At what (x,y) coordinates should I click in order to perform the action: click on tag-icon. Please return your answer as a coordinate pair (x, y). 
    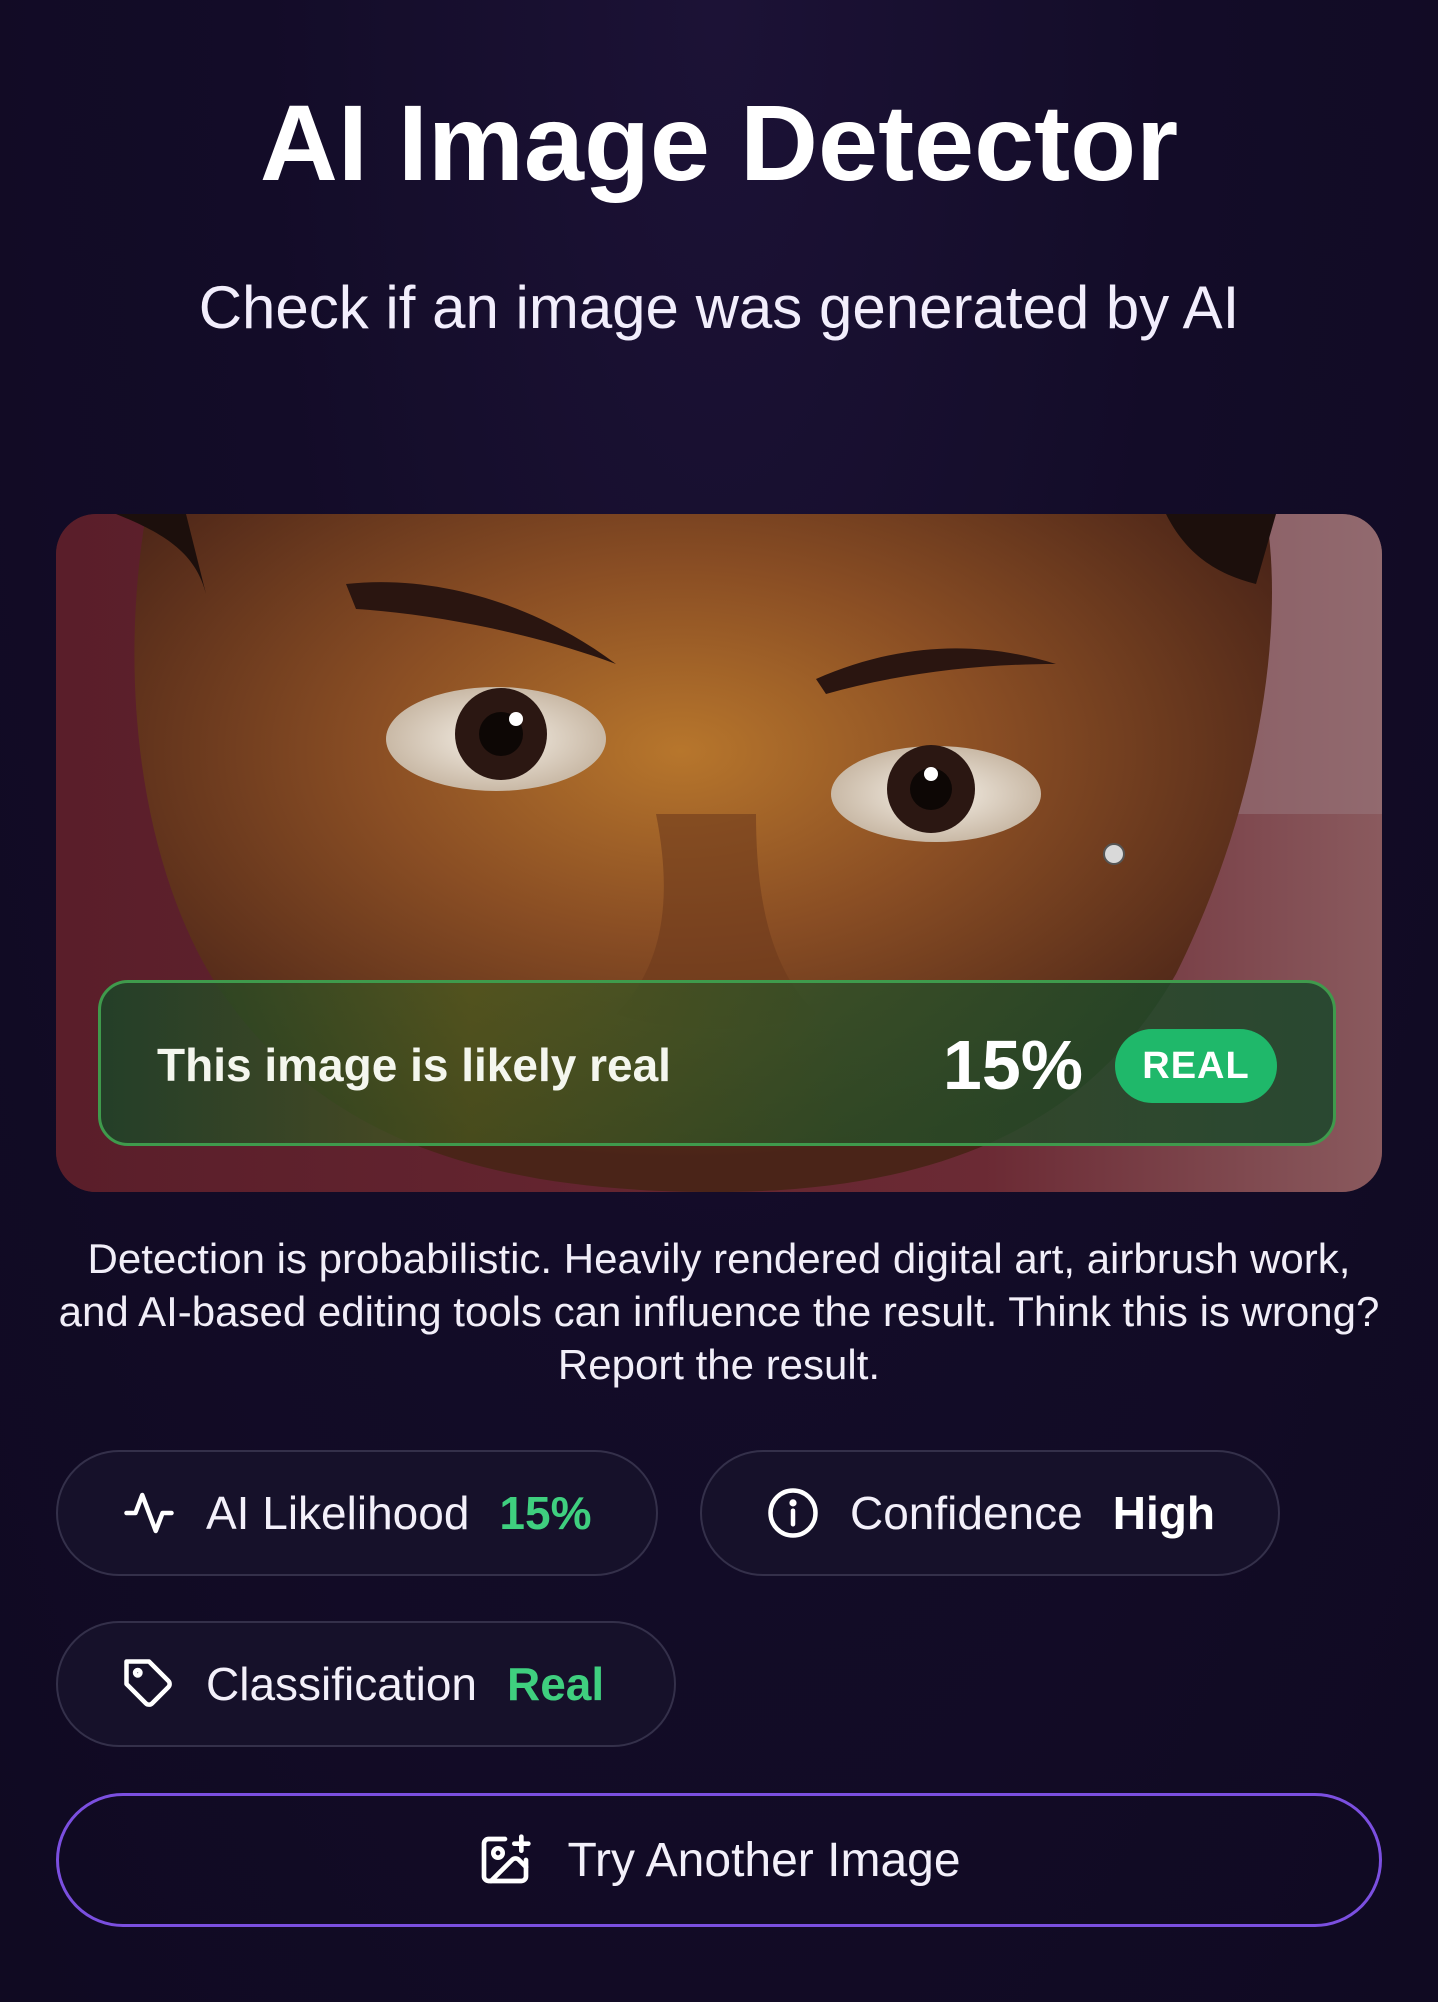
    Looking at the image, I should click on (149, 1684).